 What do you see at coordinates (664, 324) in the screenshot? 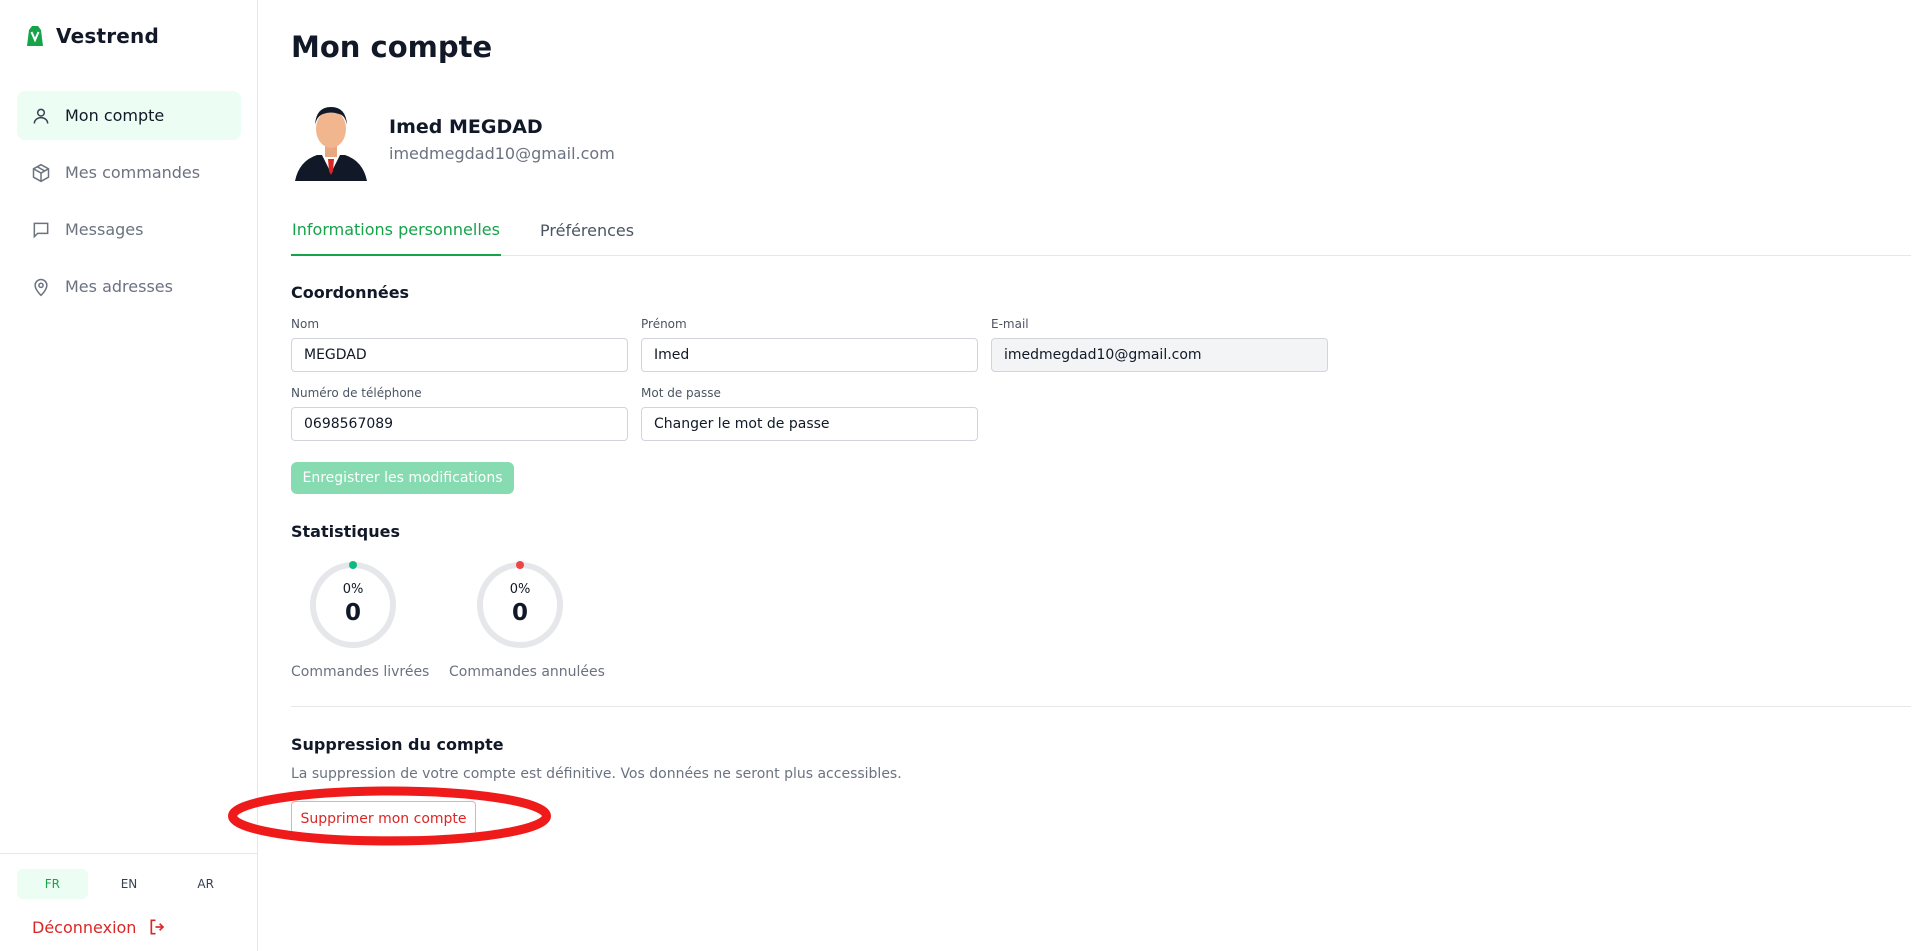
I see `prenom-label: Prénom` at bounding box center [664, 324].